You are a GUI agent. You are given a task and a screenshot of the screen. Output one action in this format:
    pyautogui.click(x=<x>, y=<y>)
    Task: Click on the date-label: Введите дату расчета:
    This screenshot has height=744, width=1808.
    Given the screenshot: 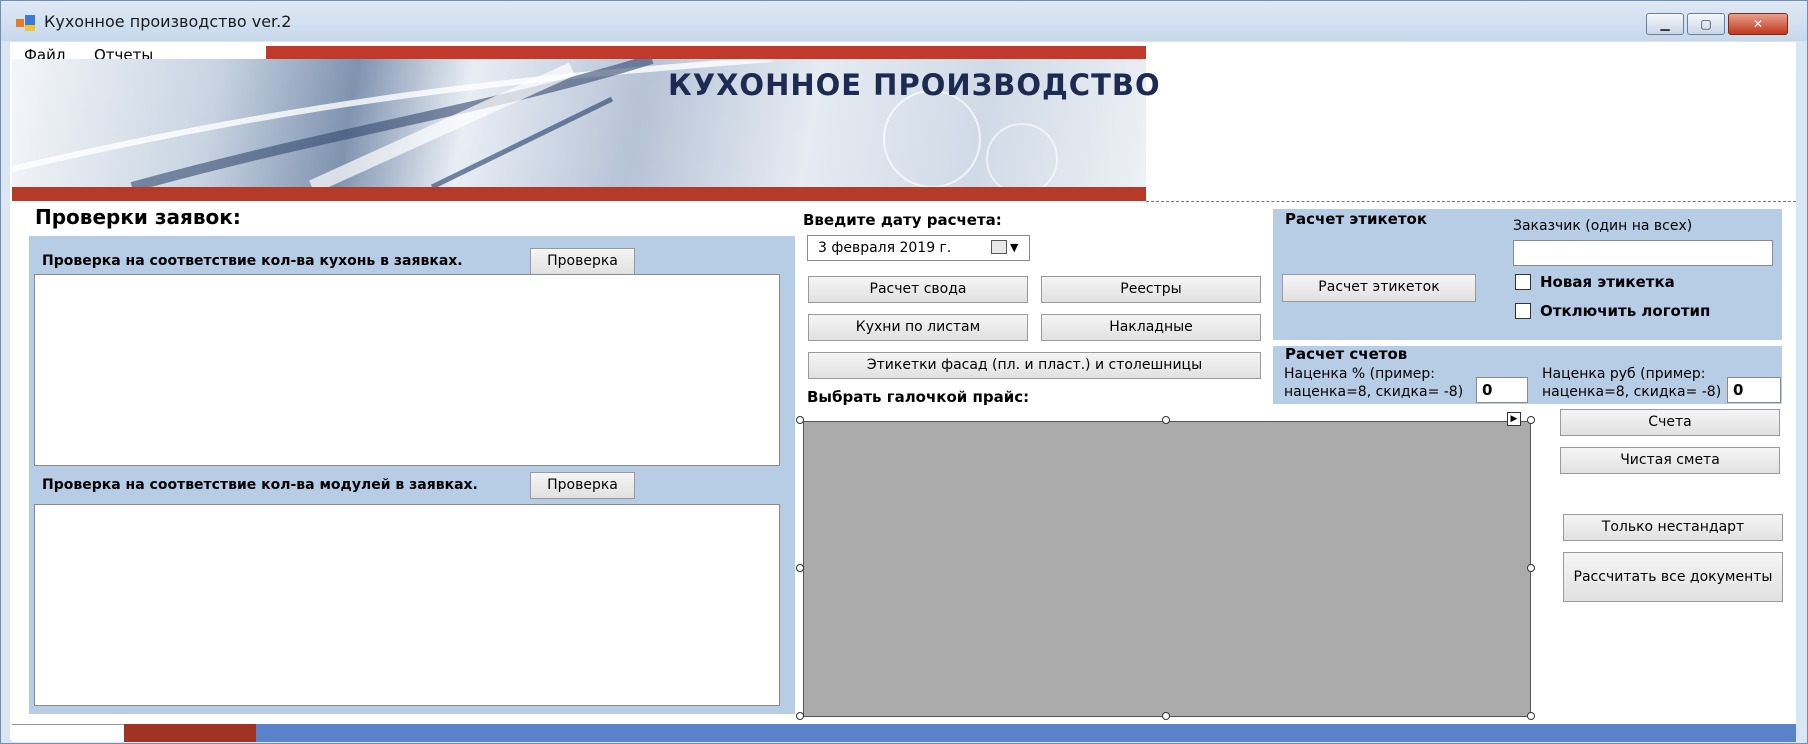 What is the action you would take?
    pyautogui.click(x=902, y=220)
    